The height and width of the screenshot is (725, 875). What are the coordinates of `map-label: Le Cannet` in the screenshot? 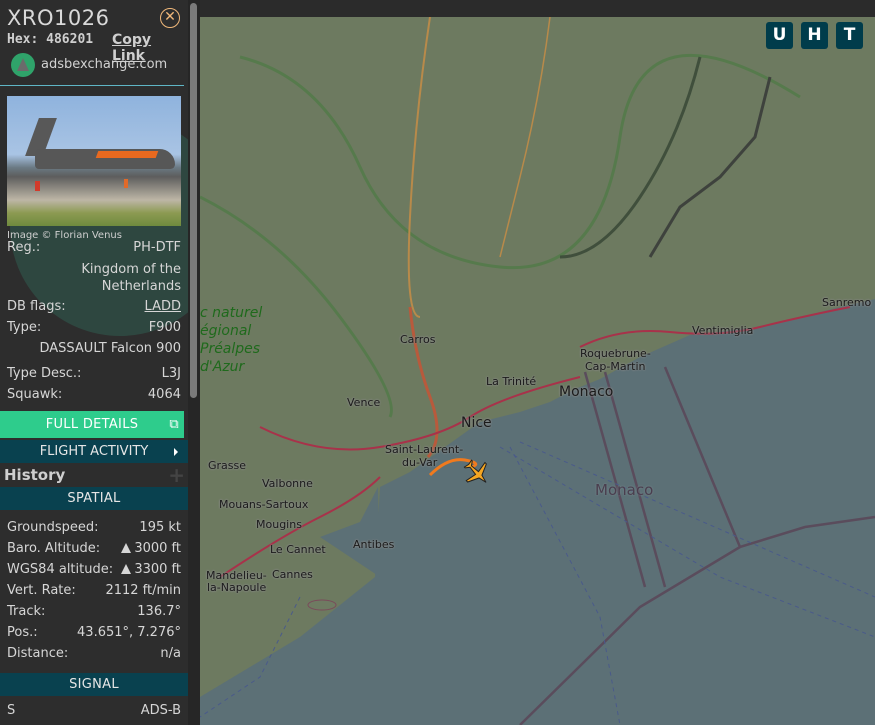 It's located at (298, 549).